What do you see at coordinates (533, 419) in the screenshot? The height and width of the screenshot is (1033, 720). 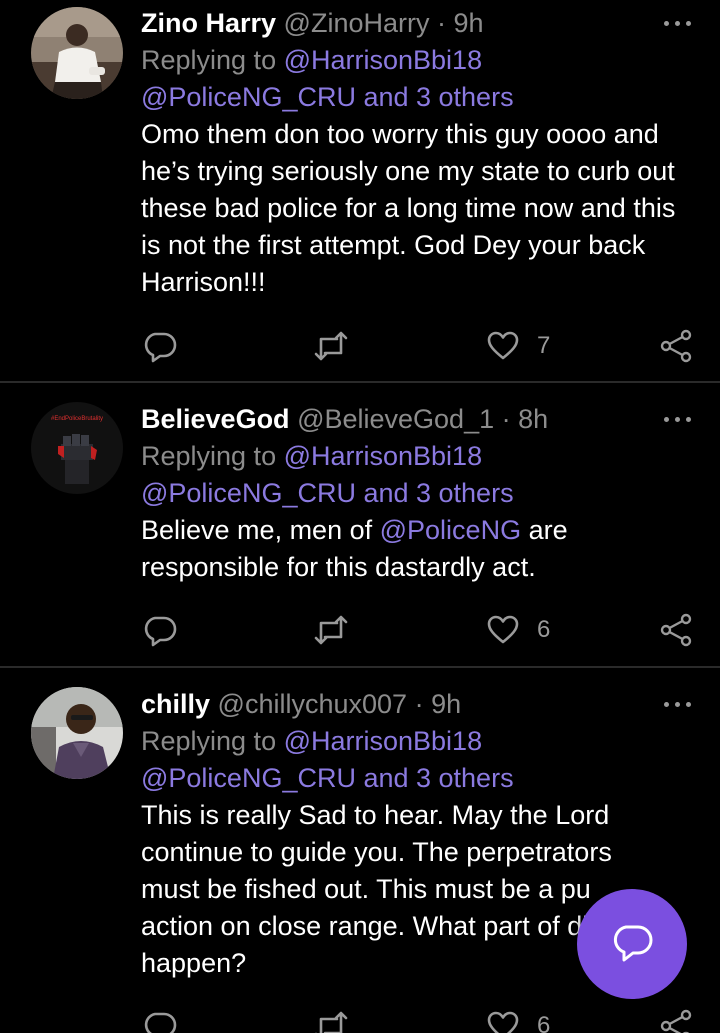 I see `timestamp: 8h` at bounding box center [533, 419].